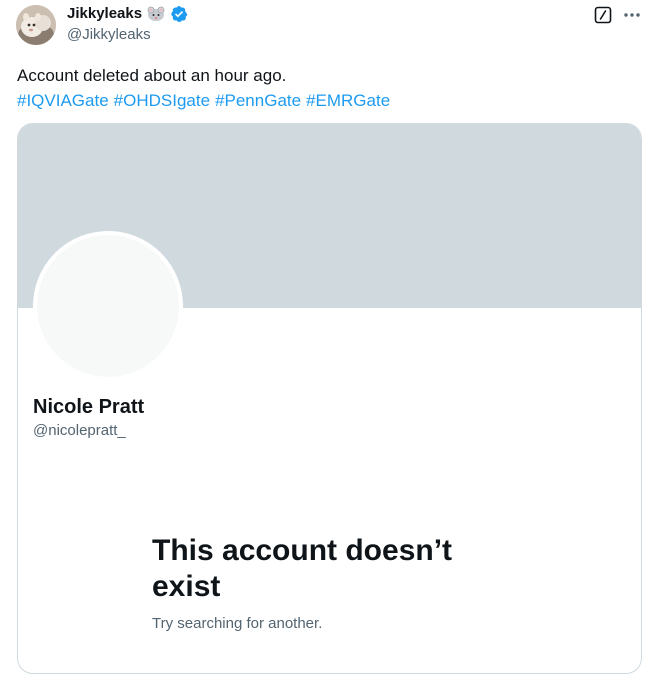 This screenshot has height=676, width=663. What do you see at coordinates (237, 623) in the screenshot?
I see `empty-state-subtitle: Try searching for another.` at bounding box center [237, 623].